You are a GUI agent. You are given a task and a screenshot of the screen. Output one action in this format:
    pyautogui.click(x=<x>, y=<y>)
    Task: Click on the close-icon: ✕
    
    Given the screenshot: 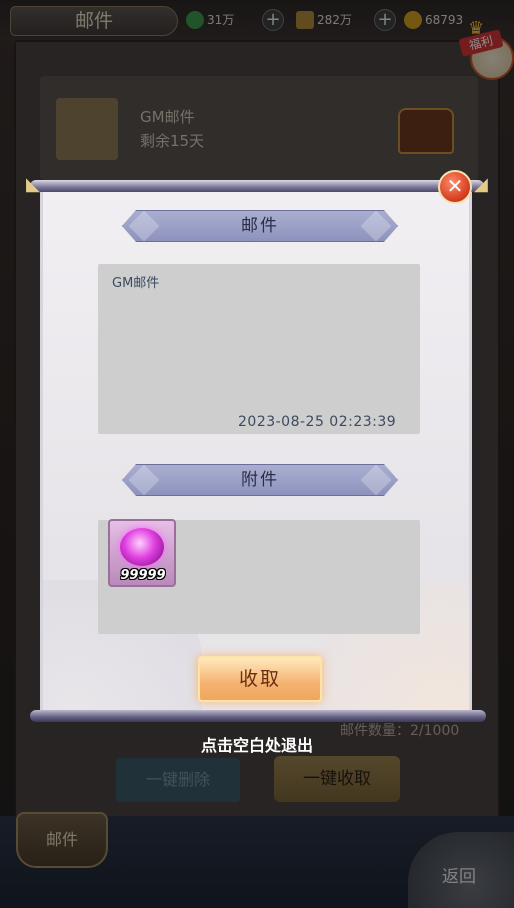 What is the action you would take?
    pyautogui.click(x=455, y=187)
    